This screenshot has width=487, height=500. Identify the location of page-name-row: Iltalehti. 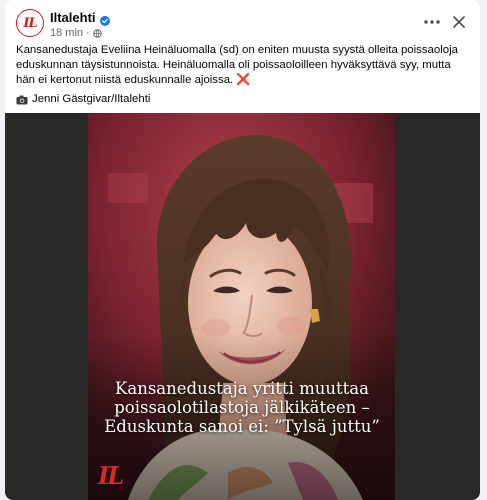
(80, 18).